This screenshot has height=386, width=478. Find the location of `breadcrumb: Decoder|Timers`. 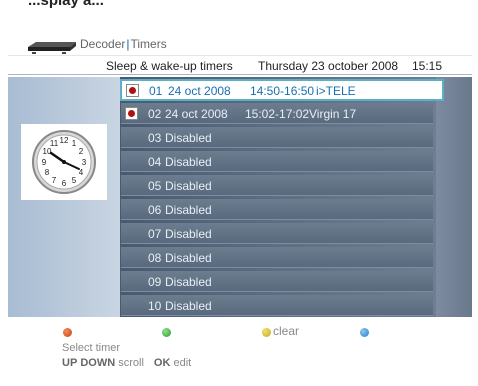

breadcrumb: Decoder|Timers is located at coordinates (123, 44).